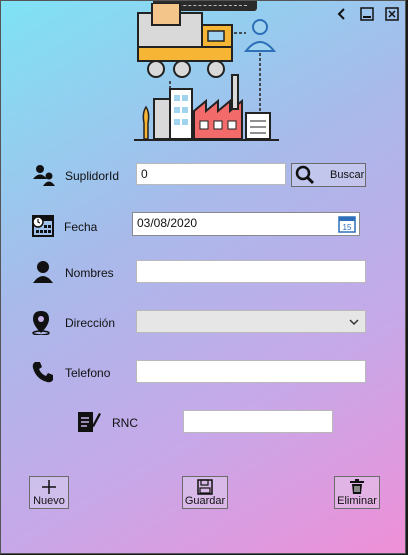 This screenshot has width=408, height=555. What do you see at coordinates (90, 323) in the screenshot?
I see `direccion-label: Dirección` at bounding box center [90, 323].